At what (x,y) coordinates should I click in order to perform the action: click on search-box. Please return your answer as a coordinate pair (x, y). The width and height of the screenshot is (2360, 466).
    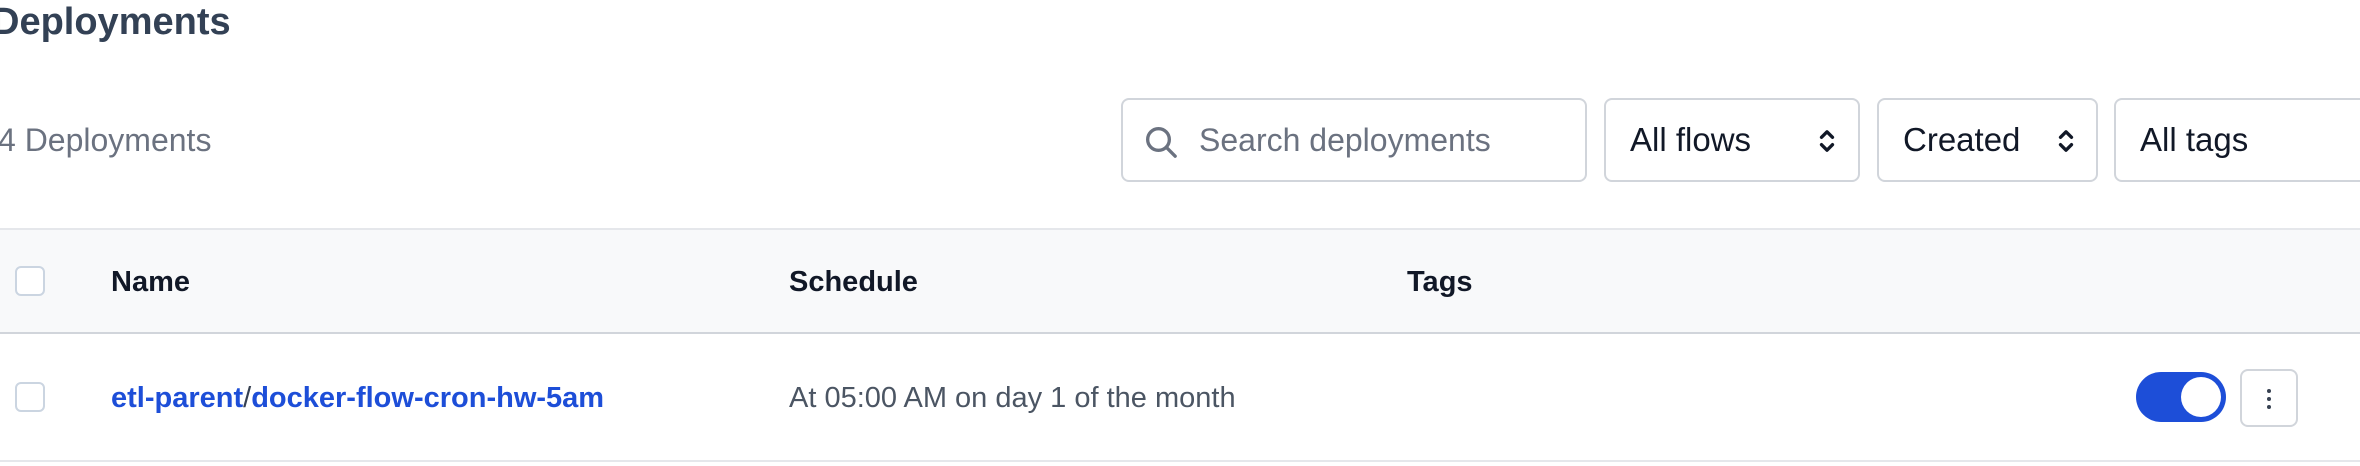
    Looking at the image, I should click on (1354, 140).